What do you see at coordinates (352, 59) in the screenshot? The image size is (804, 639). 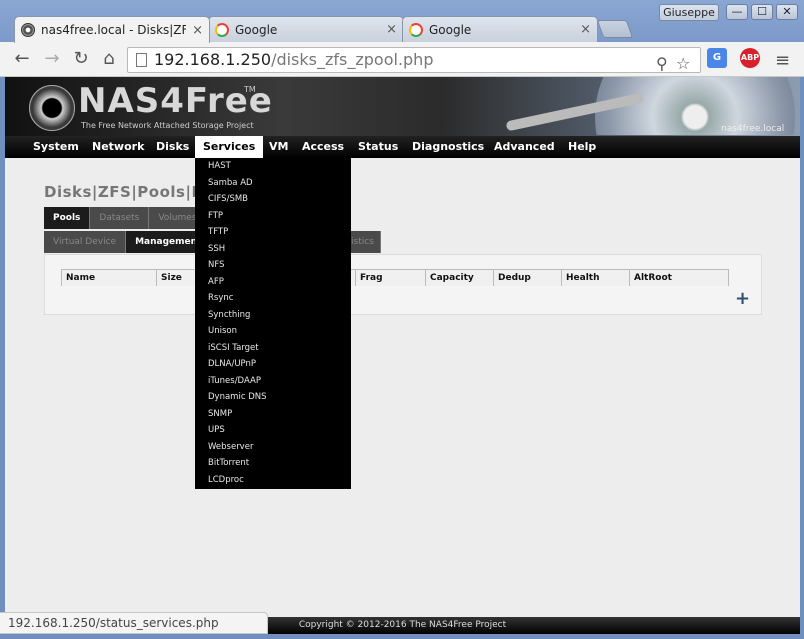 I see `url-path: /disks_zfs_zpool.php` at bounding box center [352, 59].